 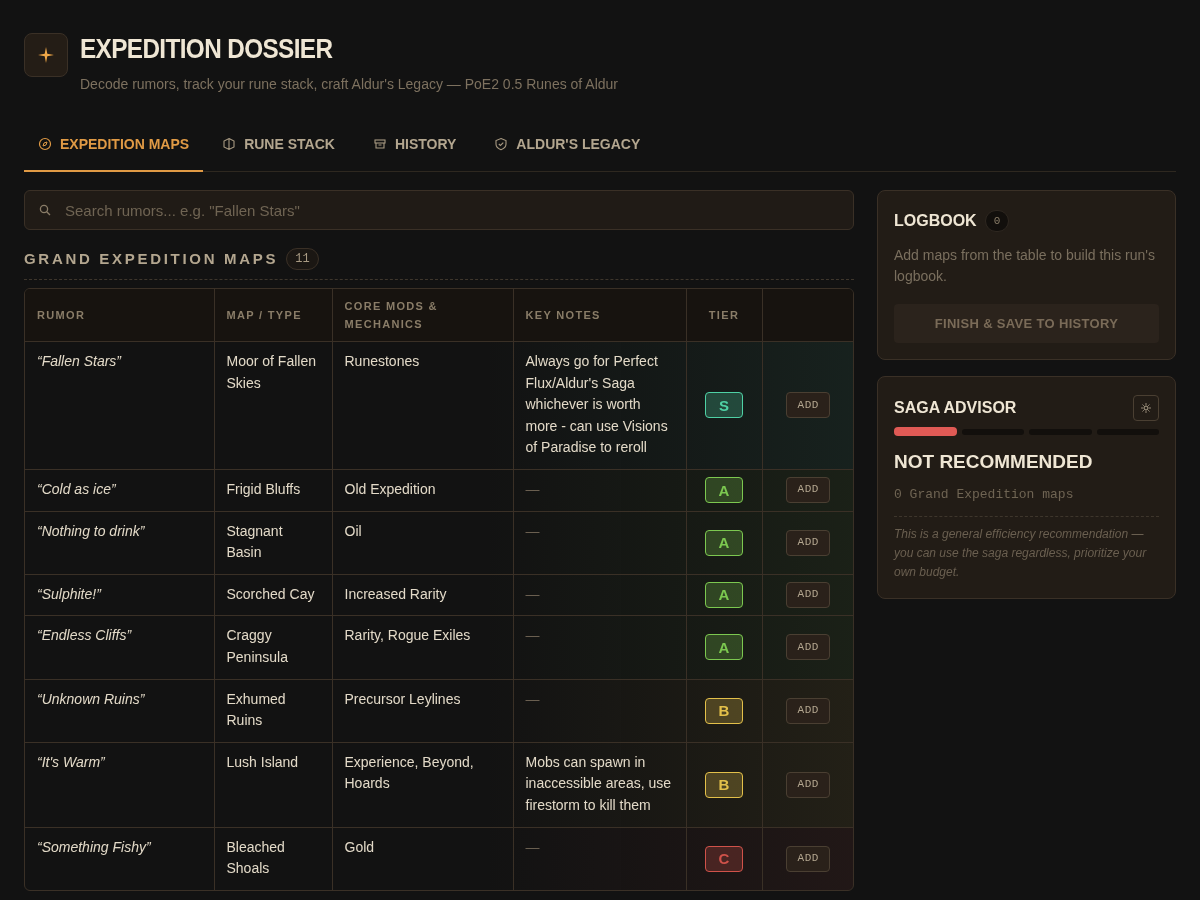 I want to click on hexagon-icon, so click(x=229, y=144).